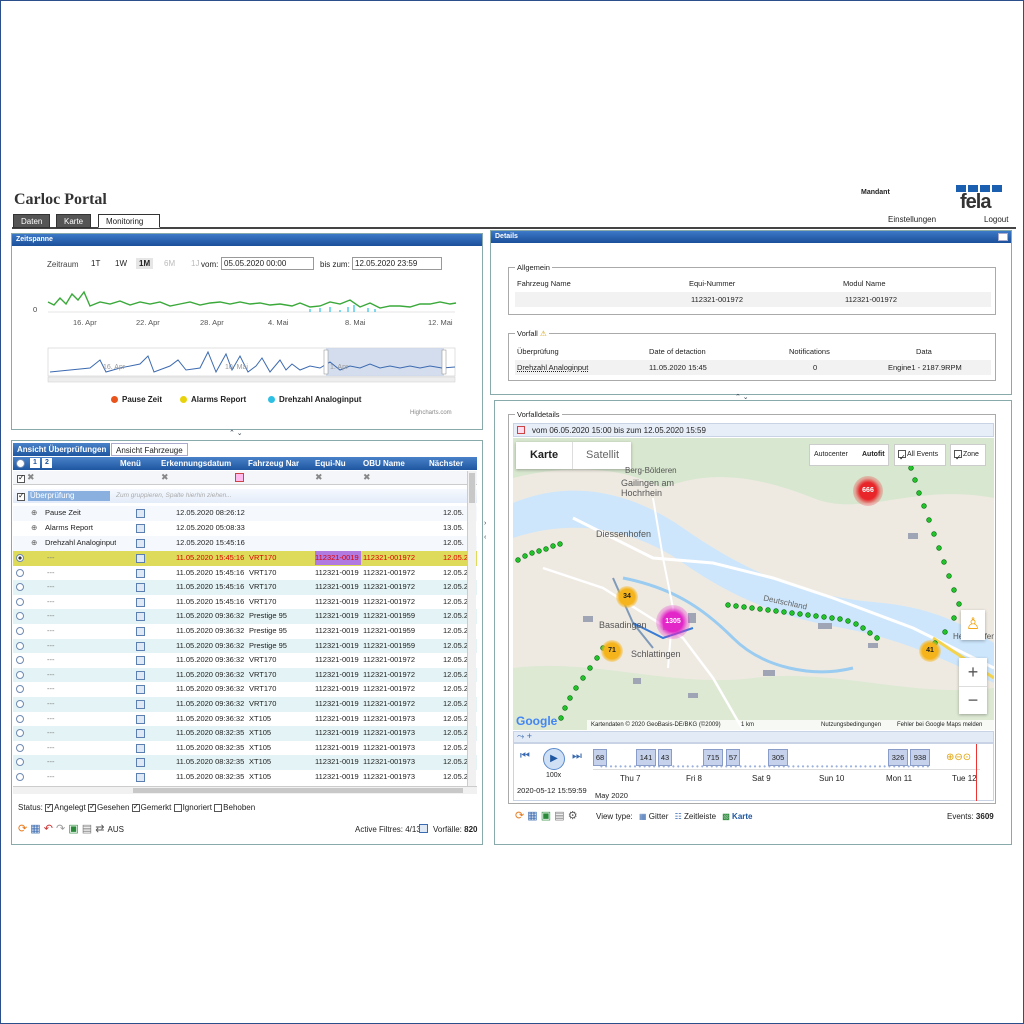 The height and width of the screenshot is (1024, 1024). Describe the element at coordinates (169, 263) in the screenshot. I see `range-6m-button: 6M` at that location.